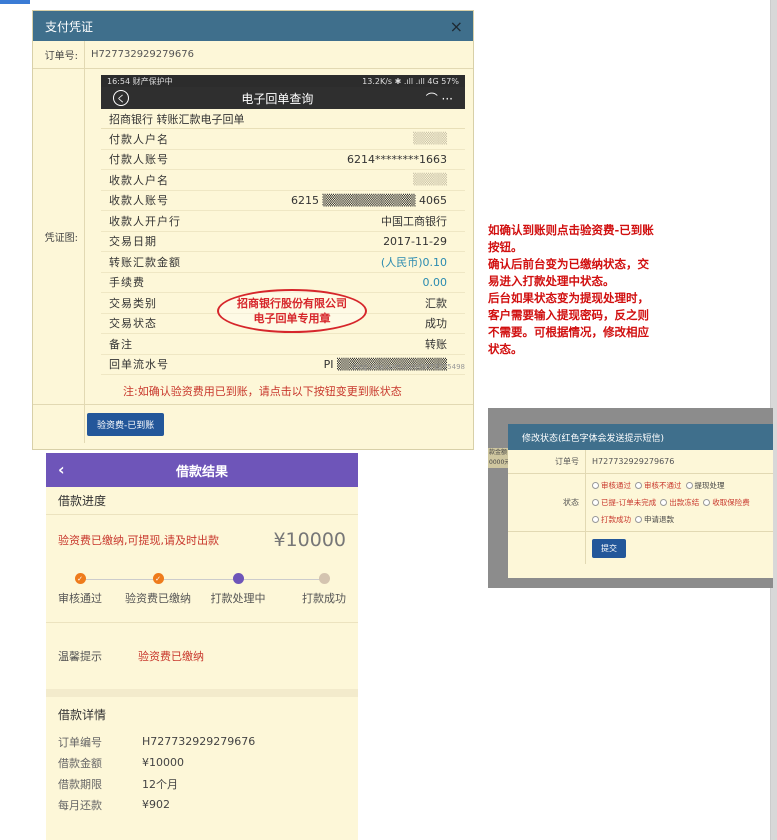 The width and height of the screenshot is (777, 840). Describe the element at coordinates (624, 502) in the screenshot. I see `status-option: 已提-订单未完成` at that location.